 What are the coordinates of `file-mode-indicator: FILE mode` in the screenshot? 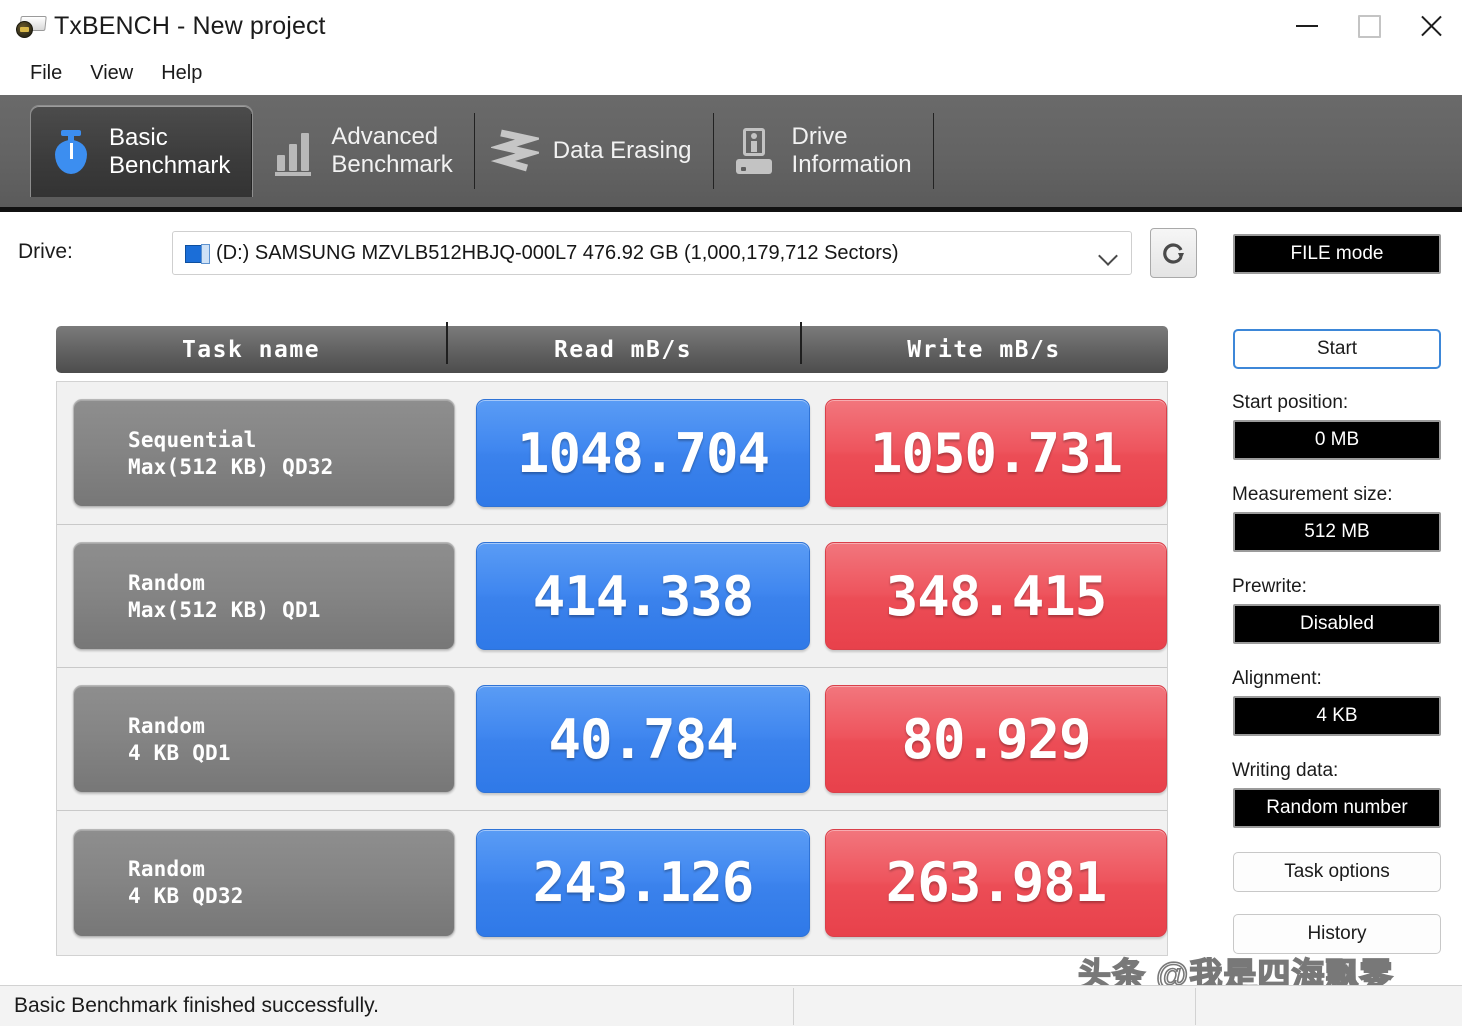 It's located at (1337, 254).